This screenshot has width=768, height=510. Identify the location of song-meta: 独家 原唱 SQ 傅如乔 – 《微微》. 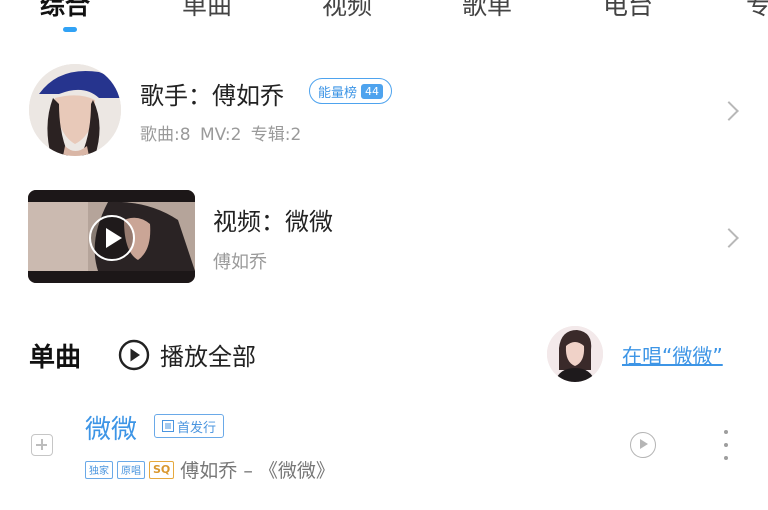
(210, 469).